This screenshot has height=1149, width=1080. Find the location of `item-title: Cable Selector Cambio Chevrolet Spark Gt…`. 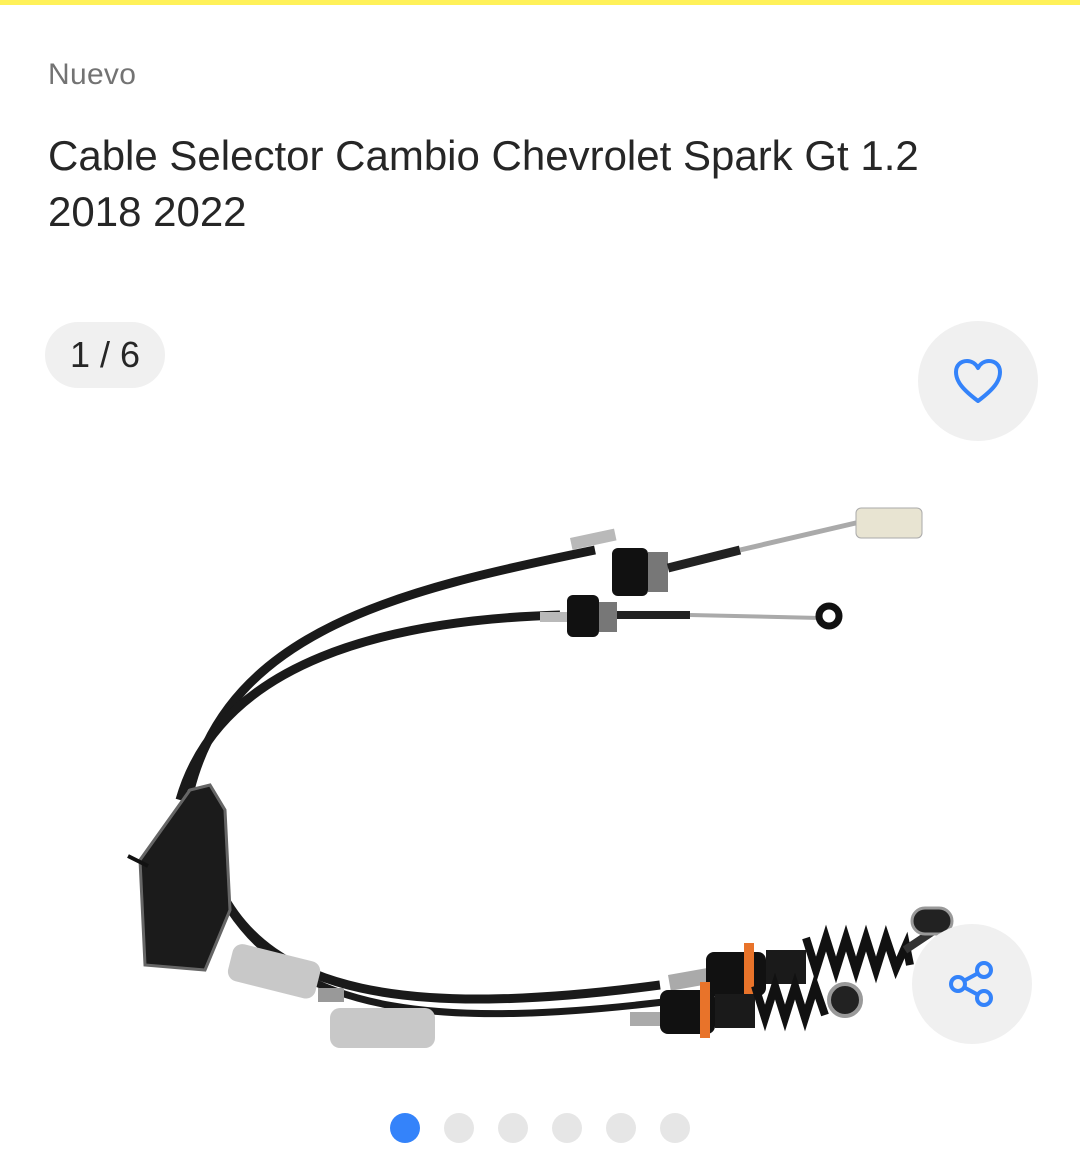

item-title: Cable Selector Cambio Chevrolet Spark Gt… is located at coordinates (483, 183).